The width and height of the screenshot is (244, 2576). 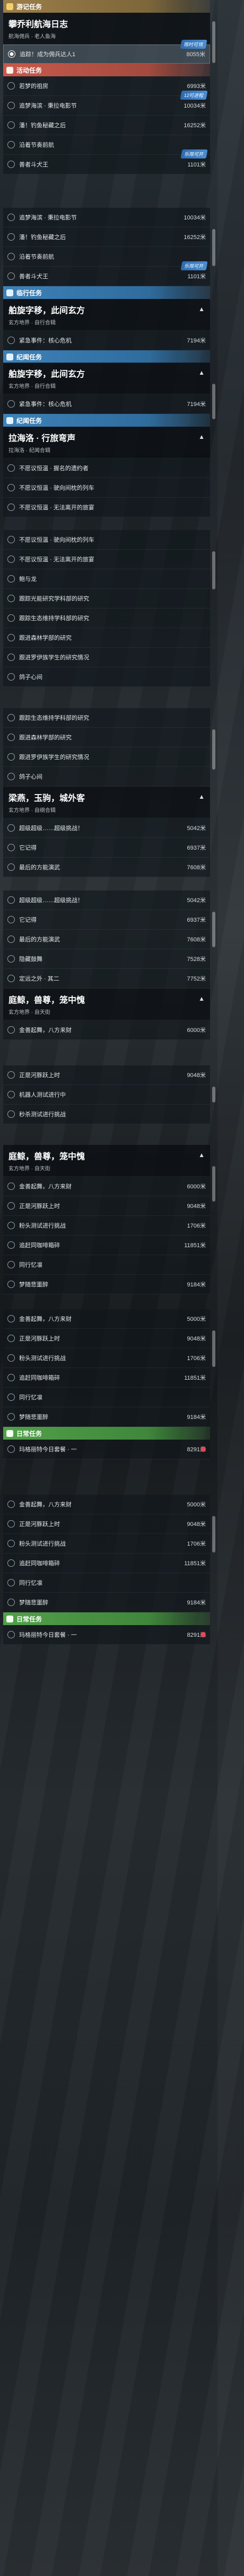 What do you see at coordinates (107, 1114) in the screenshot?
I see `task-item: 秒杀测试进行挑战` at bounding box center [107, 1114].